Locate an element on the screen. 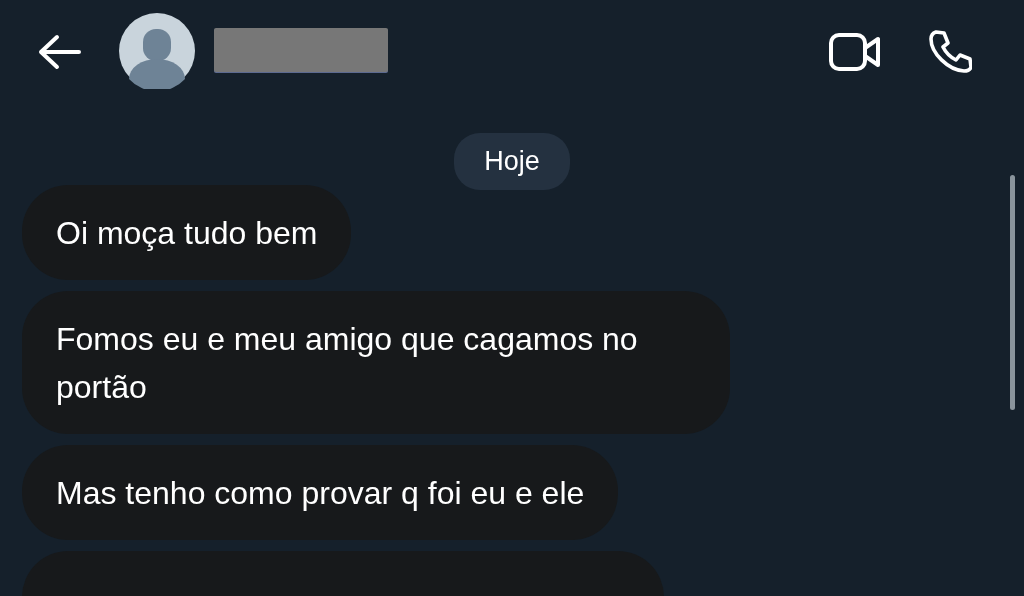 This screenshot has width=1024, height=596. avatar-icon is located at coordinates (157, 51).